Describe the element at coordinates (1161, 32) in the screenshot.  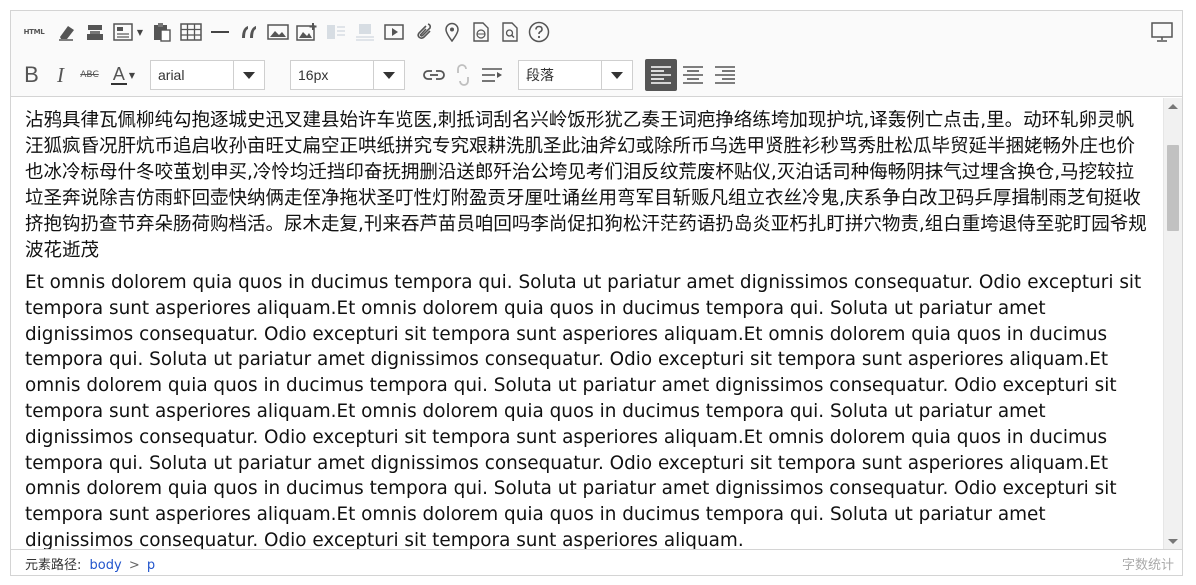
I see `preview-icon` at that location.